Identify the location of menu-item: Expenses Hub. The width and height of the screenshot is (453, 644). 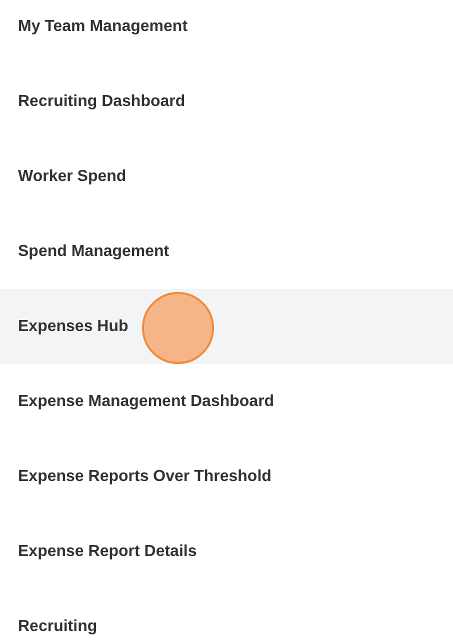
(226, 326).